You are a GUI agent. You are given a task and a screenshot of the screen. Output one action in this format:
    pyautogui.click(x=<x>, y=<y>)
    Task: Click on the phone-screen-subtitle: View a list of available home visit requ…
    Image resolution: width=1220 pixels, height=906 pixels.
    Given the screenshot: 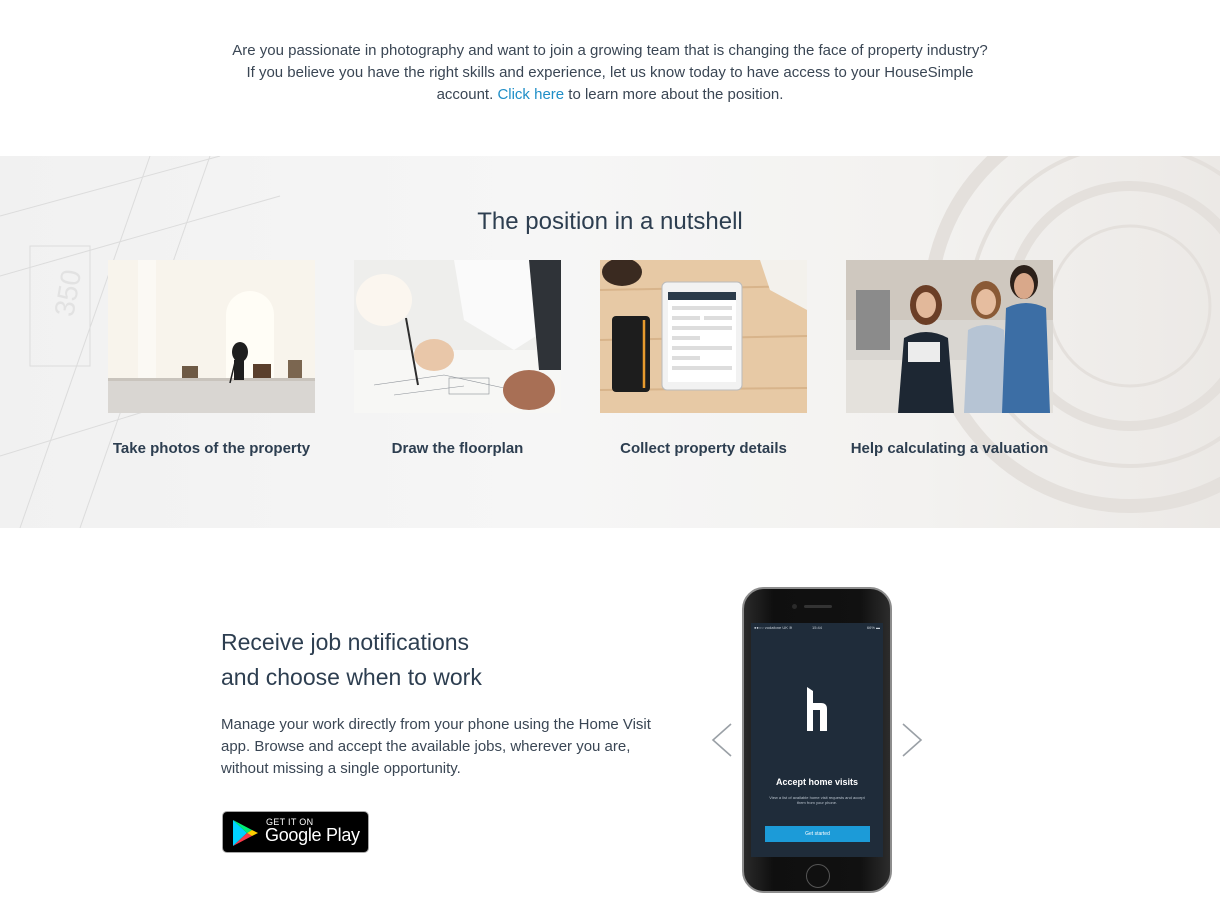 What is the action you would take?
    pyautogui.click(x=817, y=800)
    